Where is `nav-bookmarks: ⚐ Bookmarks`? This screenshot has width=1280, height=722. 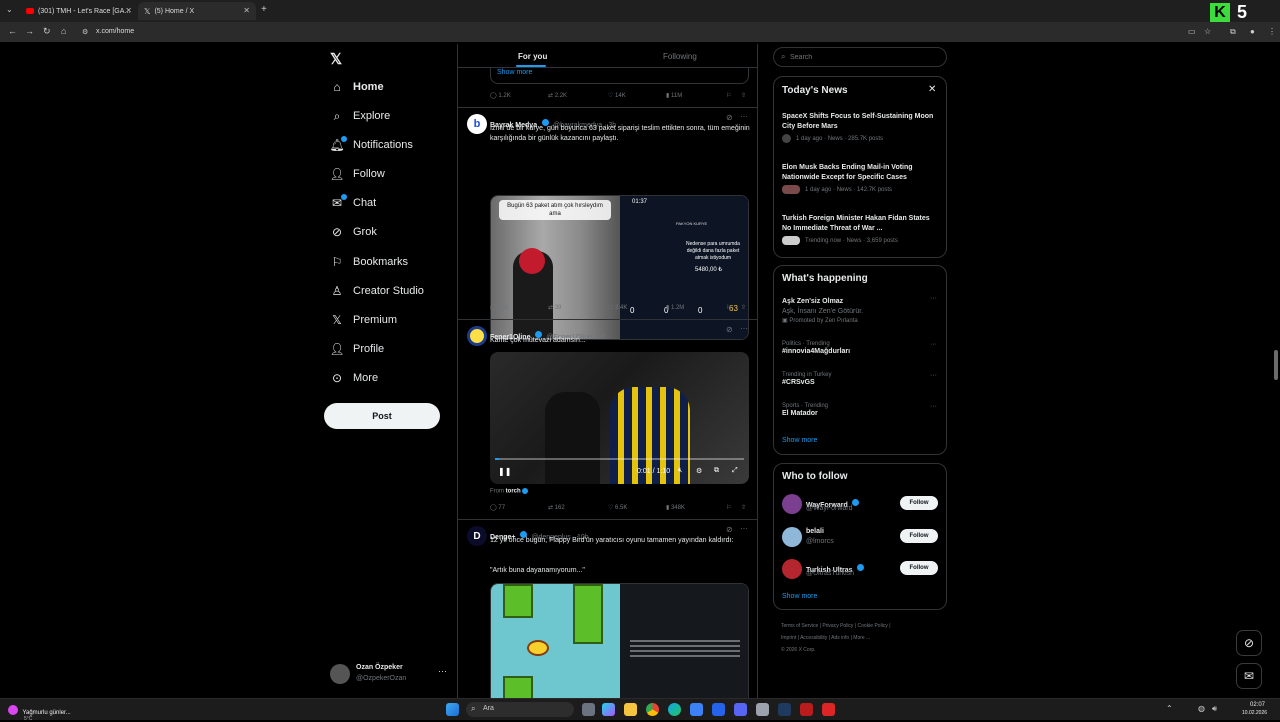
nav-bookmarks: ⚐ Bookmarks is located at coordinates (369, 262).